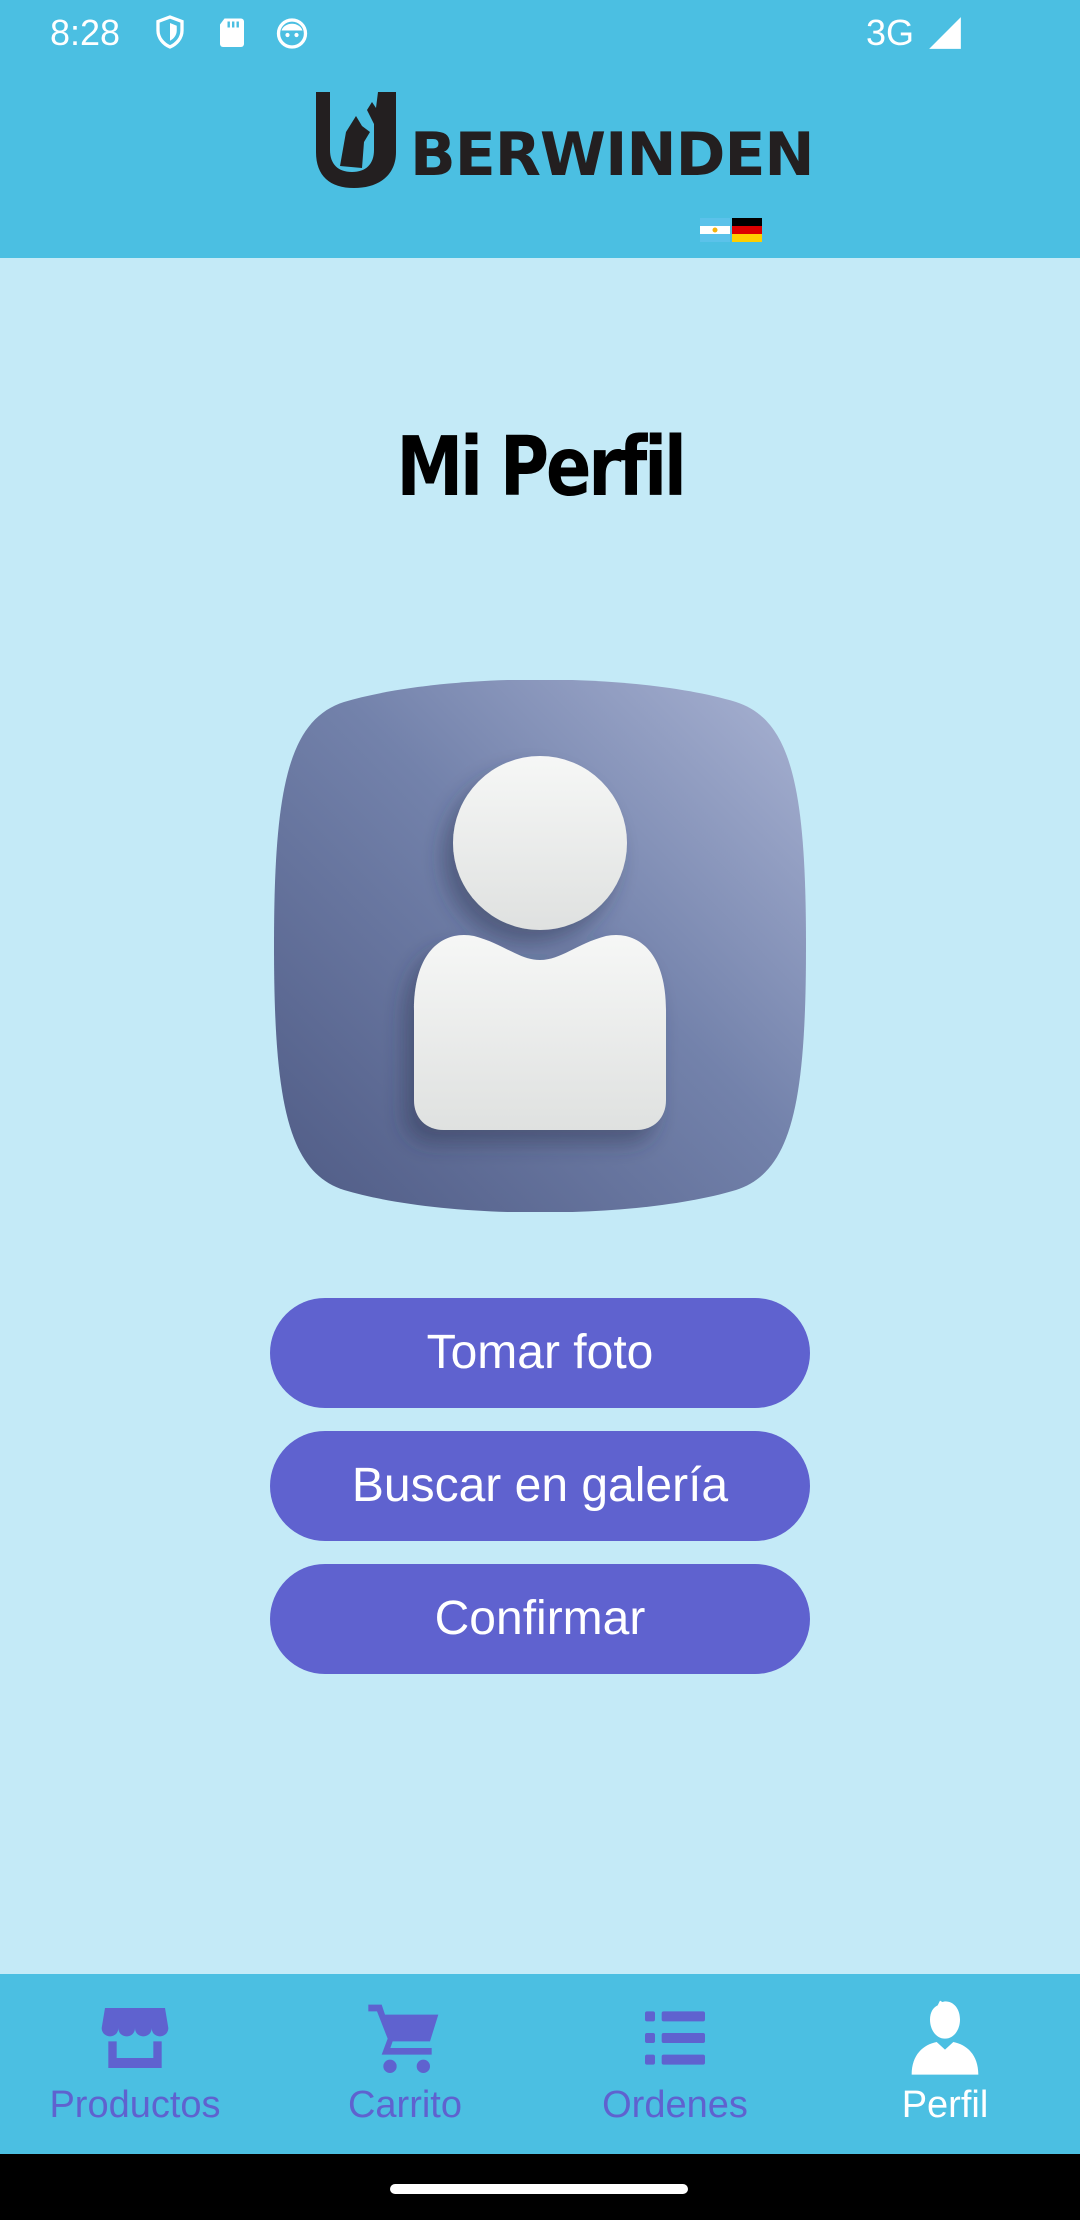 Image resolution: width=1080 pixels, height=2220 pixels. I want to click on confirm-button: Confirmar, so click(540, 1619).